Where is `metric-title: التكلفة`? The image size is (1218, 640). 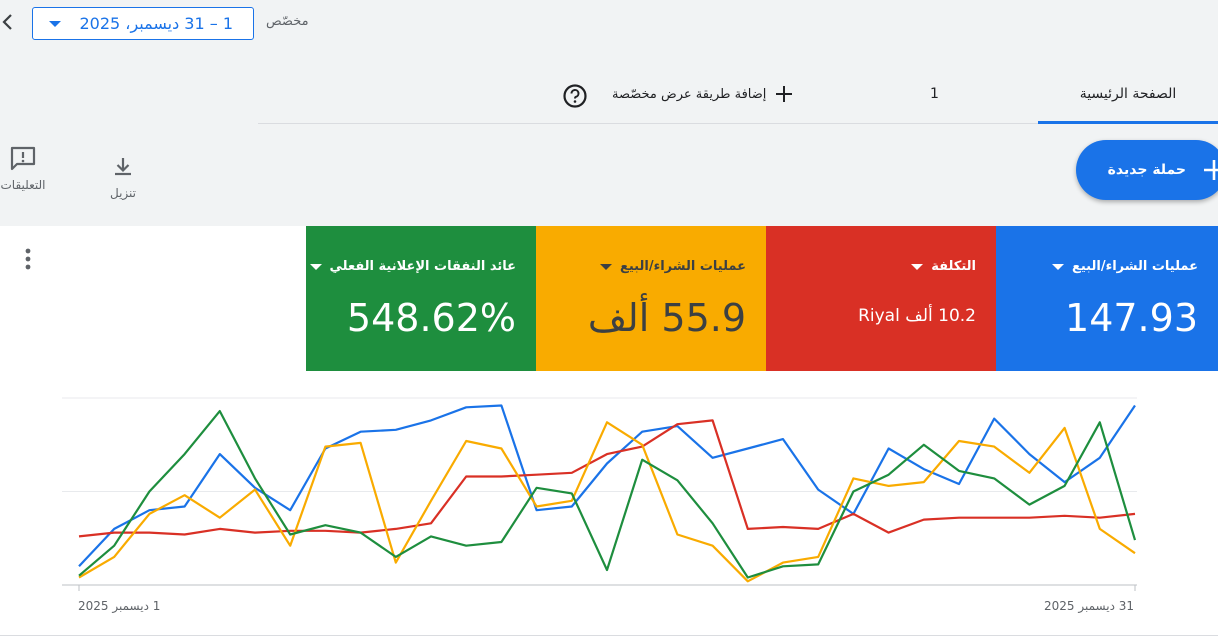 metric-title: التكلفة is located at coordinates (943, 266).